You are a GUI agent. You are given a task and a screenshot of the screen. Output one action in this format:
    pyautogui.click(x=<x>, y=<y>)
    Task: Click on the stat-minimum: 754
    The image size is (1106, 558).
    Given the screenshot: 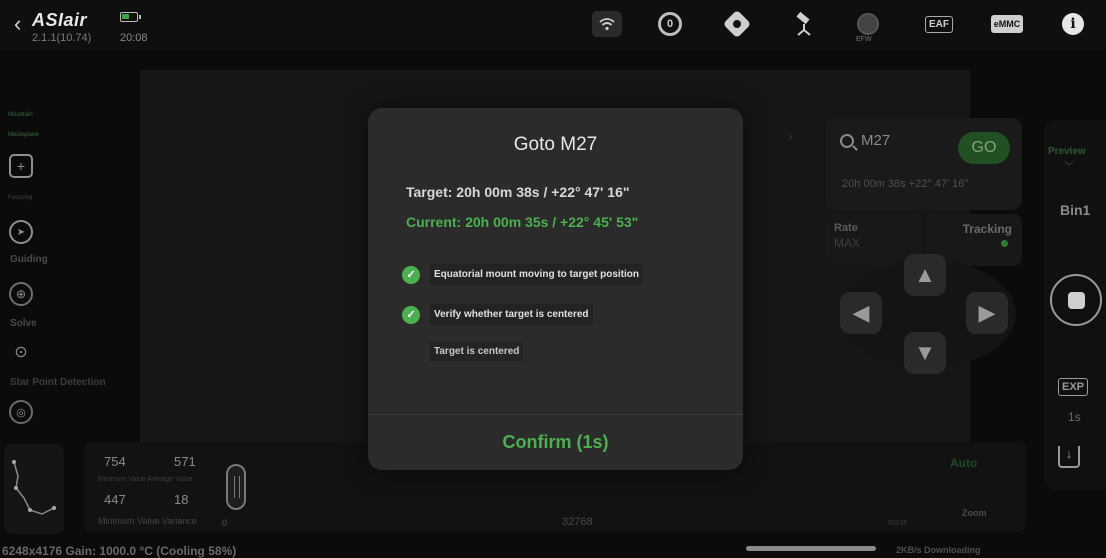 What is the action you would take?
    pyautogui.click(x=115, y=461)
    